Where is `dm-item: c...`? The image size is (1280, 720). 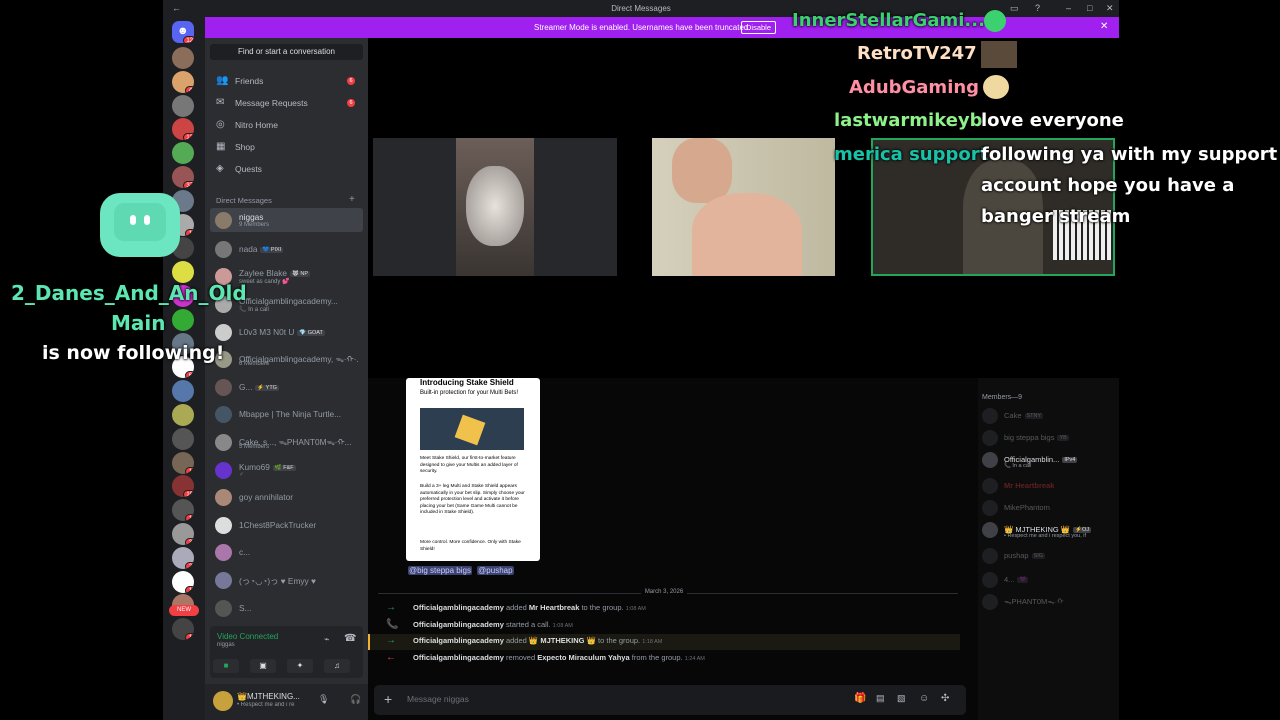 dm-item: c... is located at coordinates (286, 552).